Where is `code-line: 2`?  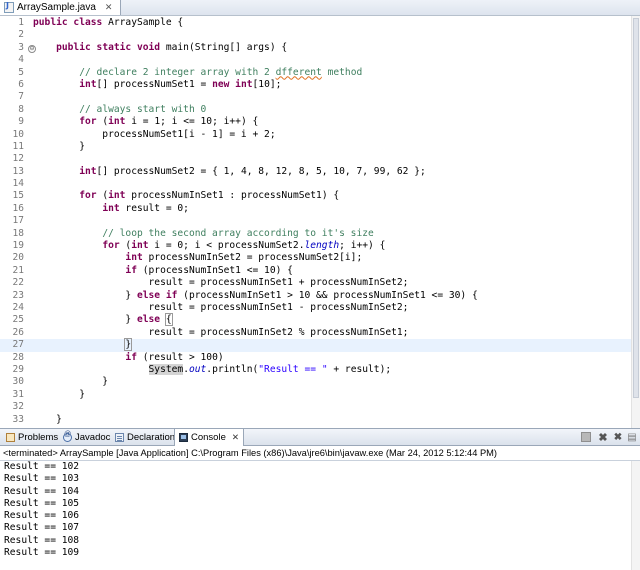 code-line: 2 is located at coordinates (320, 35).